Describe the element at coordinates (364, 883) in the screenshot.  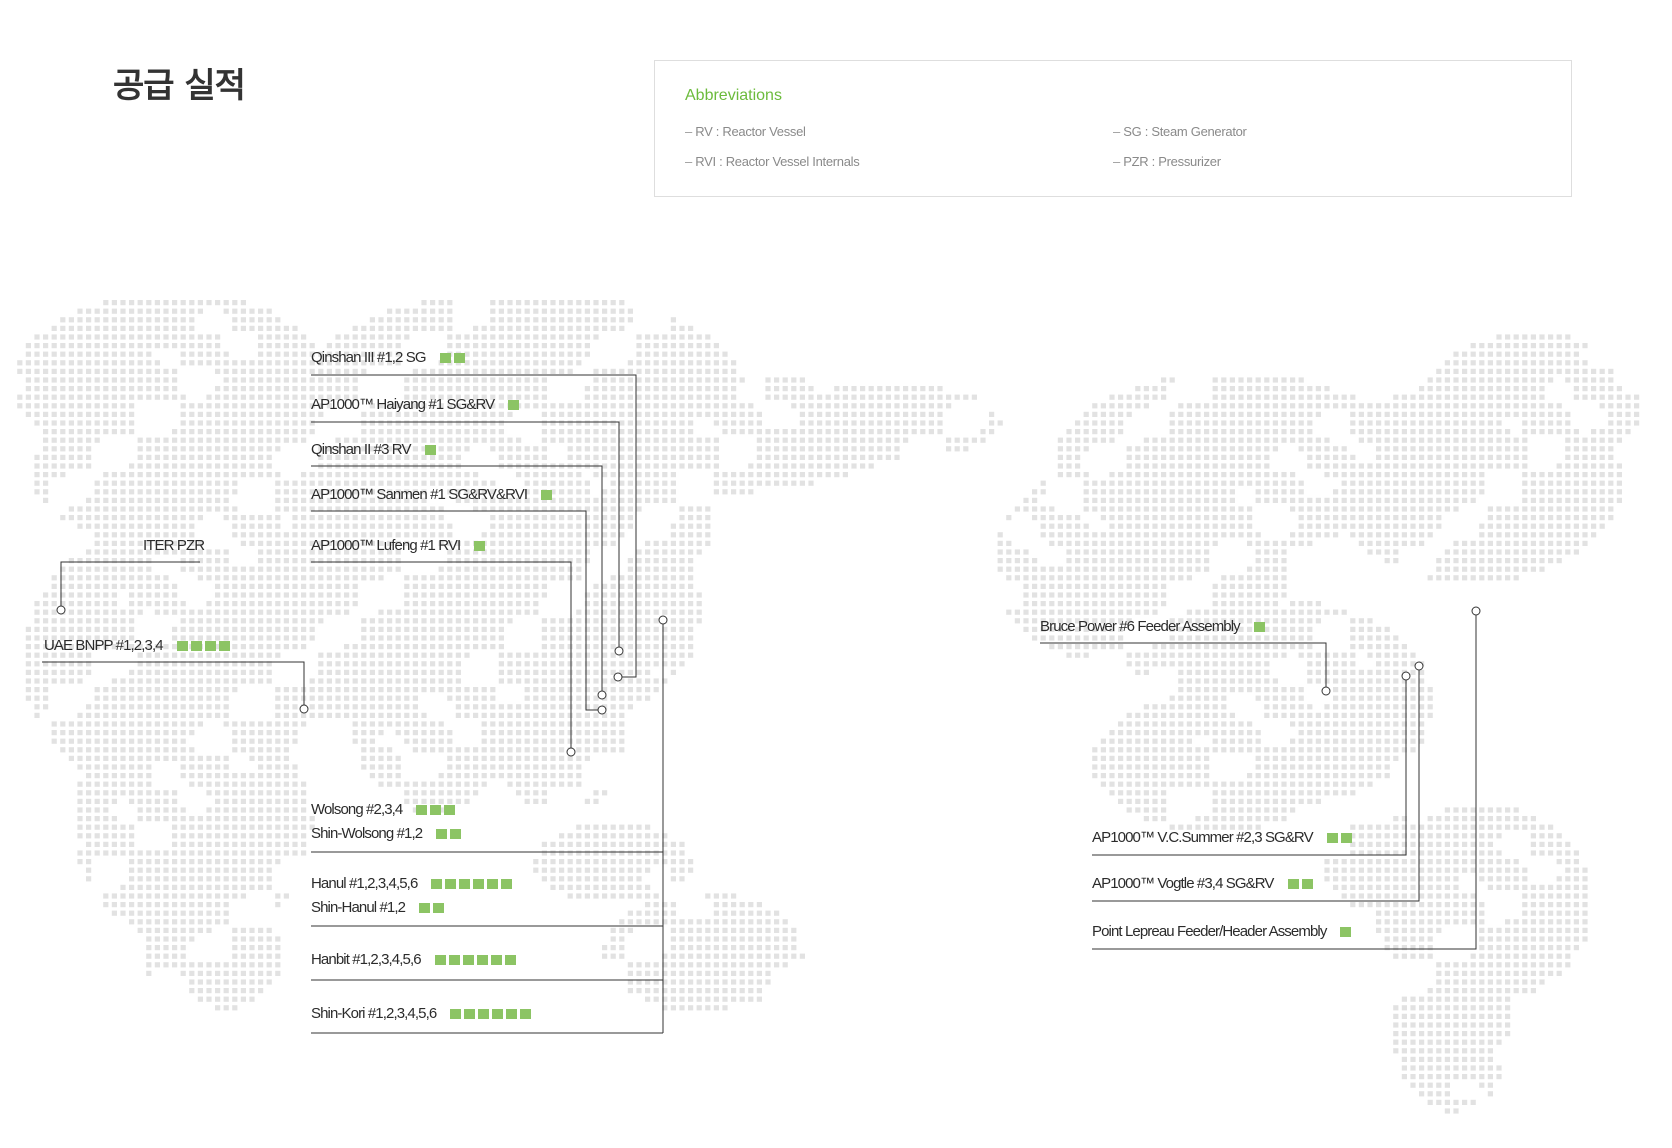
I see `project-label: Hanul #1,2,3,4,5,6` at that location.